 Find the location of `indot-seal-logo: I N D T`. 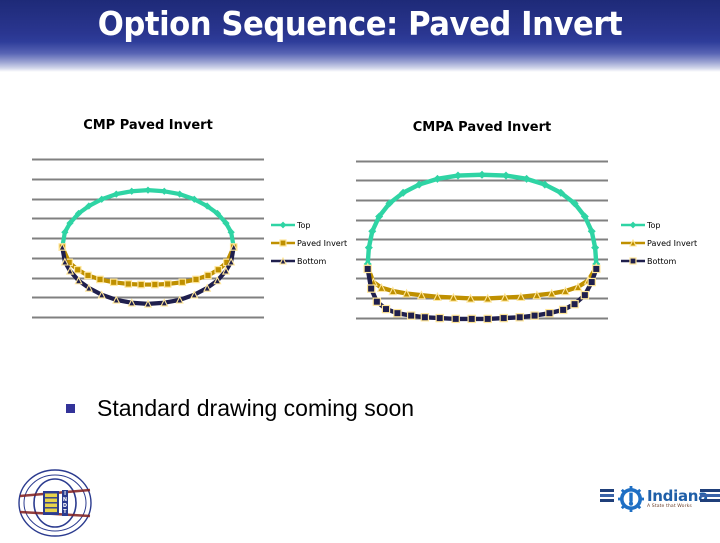

indot-seal-logo: I N D T is located at coordinates (55, 503).